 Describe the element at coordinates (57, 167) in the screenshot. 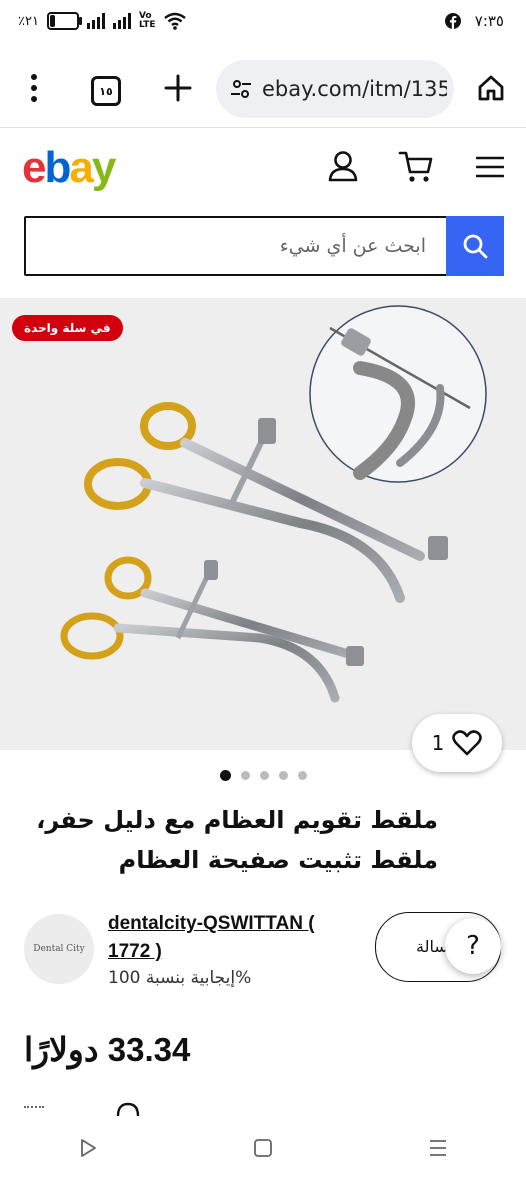

I see `logo-letter: b` at that location.